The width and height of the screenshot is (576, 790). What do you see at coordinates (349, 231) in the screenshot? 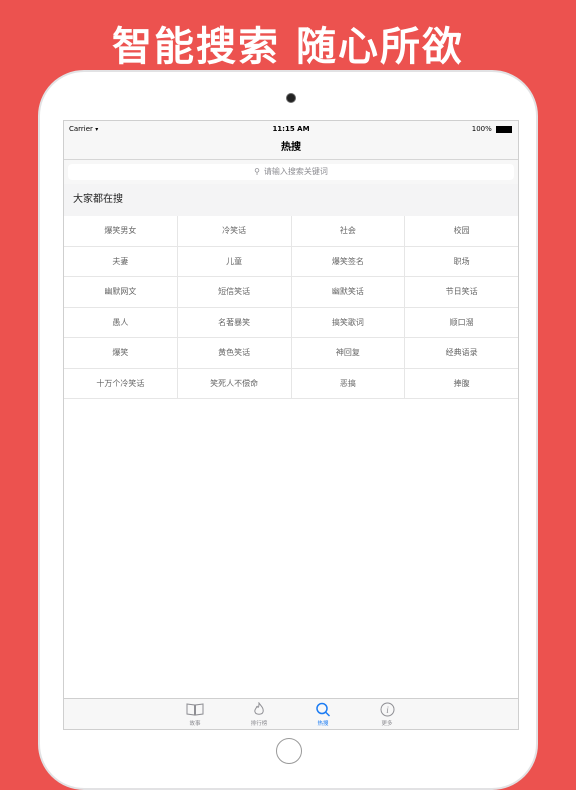
I see `keyword-cell: 社会` at bounding box center [349, 231].